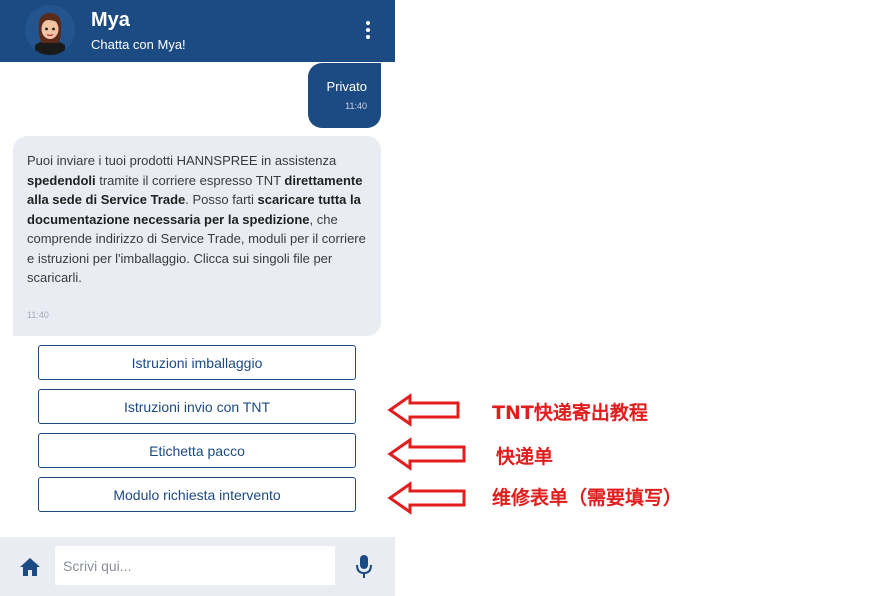 This screenshot has height=596, width=880. What do you see at coordinates (364, 567) in the screenshot?
I see `microphone-icon` at bounding box center [364, 567].